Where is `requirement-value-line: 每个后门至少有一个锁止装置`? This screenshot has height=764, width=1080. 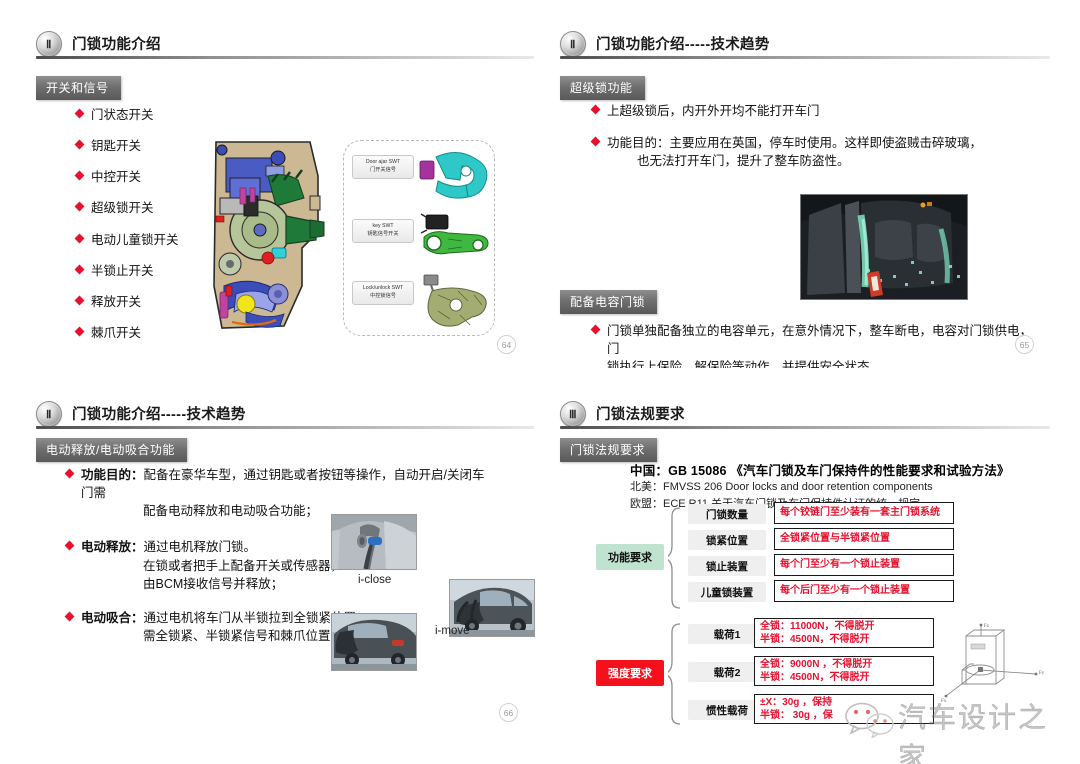 requirement-value-line: 每个后门至少有一个锁止装置 is located at coordinates (845, 591).